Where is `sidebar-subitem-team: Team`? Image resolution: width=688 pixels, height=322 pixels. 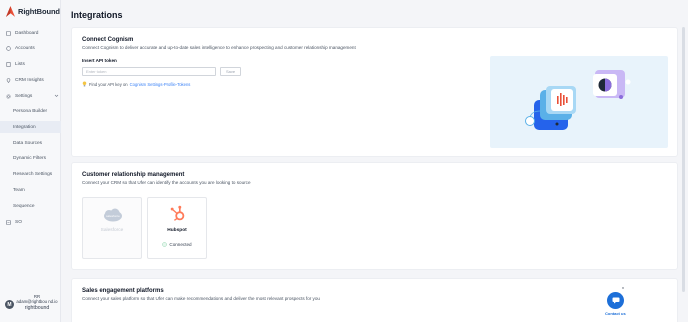
sidebar-subitem-team: Team is located at coordinates (19, 190).